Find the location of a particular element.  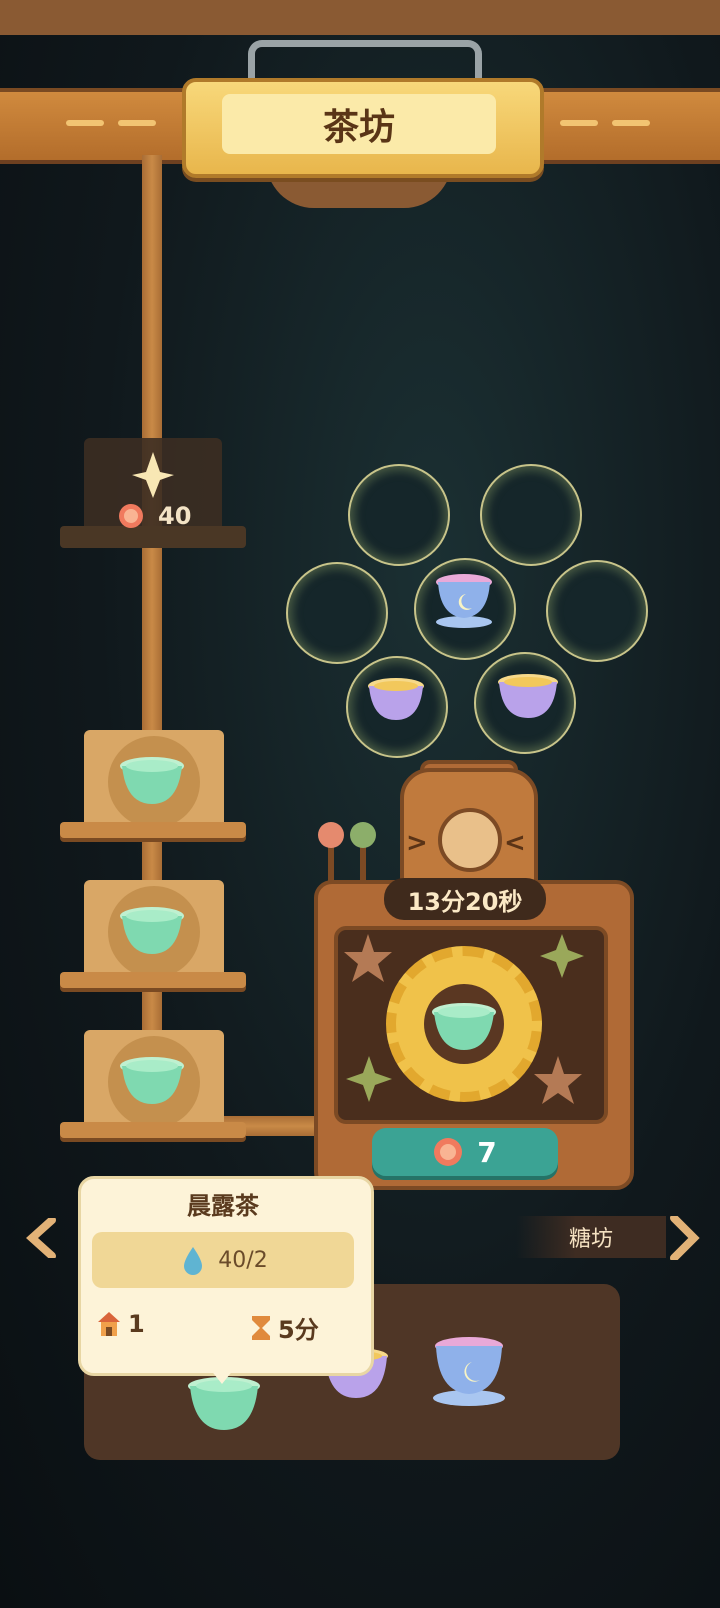

speedup-cost: 7 is located at coordinates (487, 1152).